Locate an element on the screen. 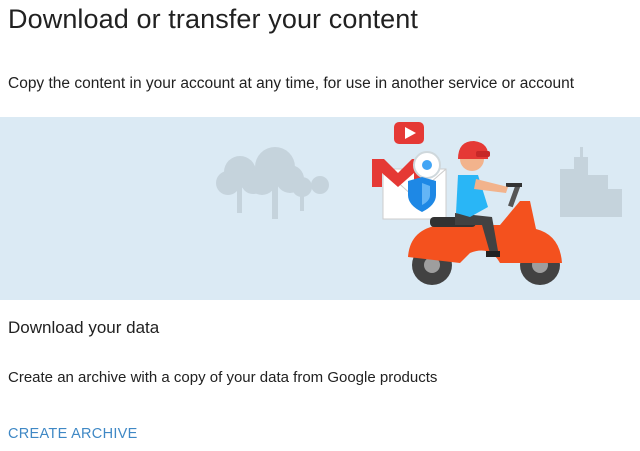 Image resolution: width=640 pixels, height=451 pixels. page-title: Download or transfer your content is located at coordinates (213, 19).